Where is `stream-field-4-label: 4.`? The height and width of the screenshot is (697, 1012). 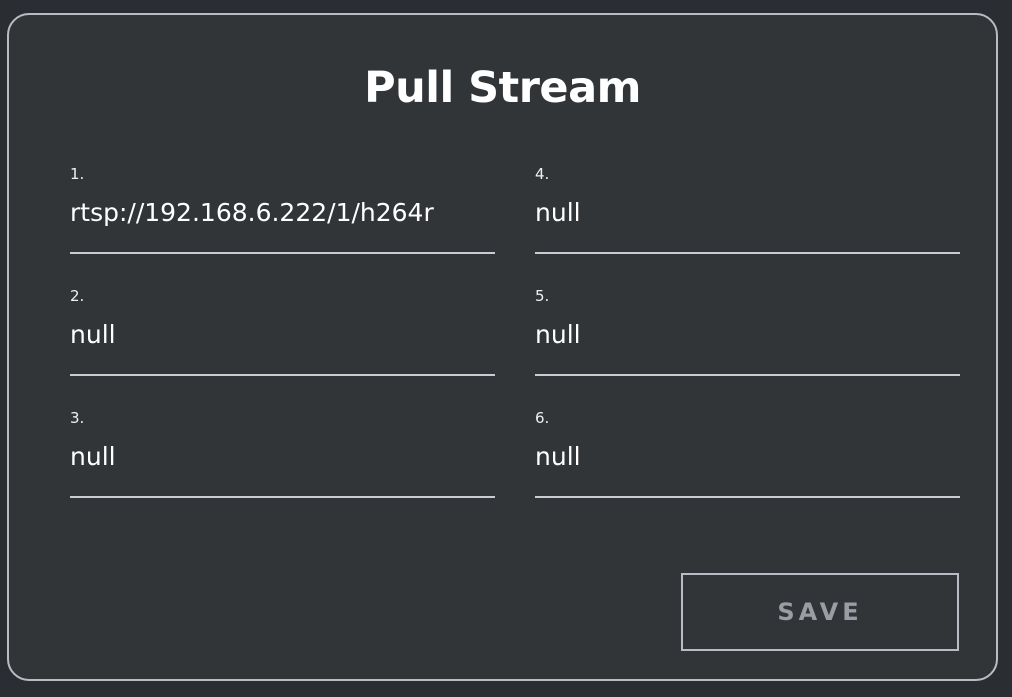 stream-field-4-label: 4. is located at coordinates (542, 174).